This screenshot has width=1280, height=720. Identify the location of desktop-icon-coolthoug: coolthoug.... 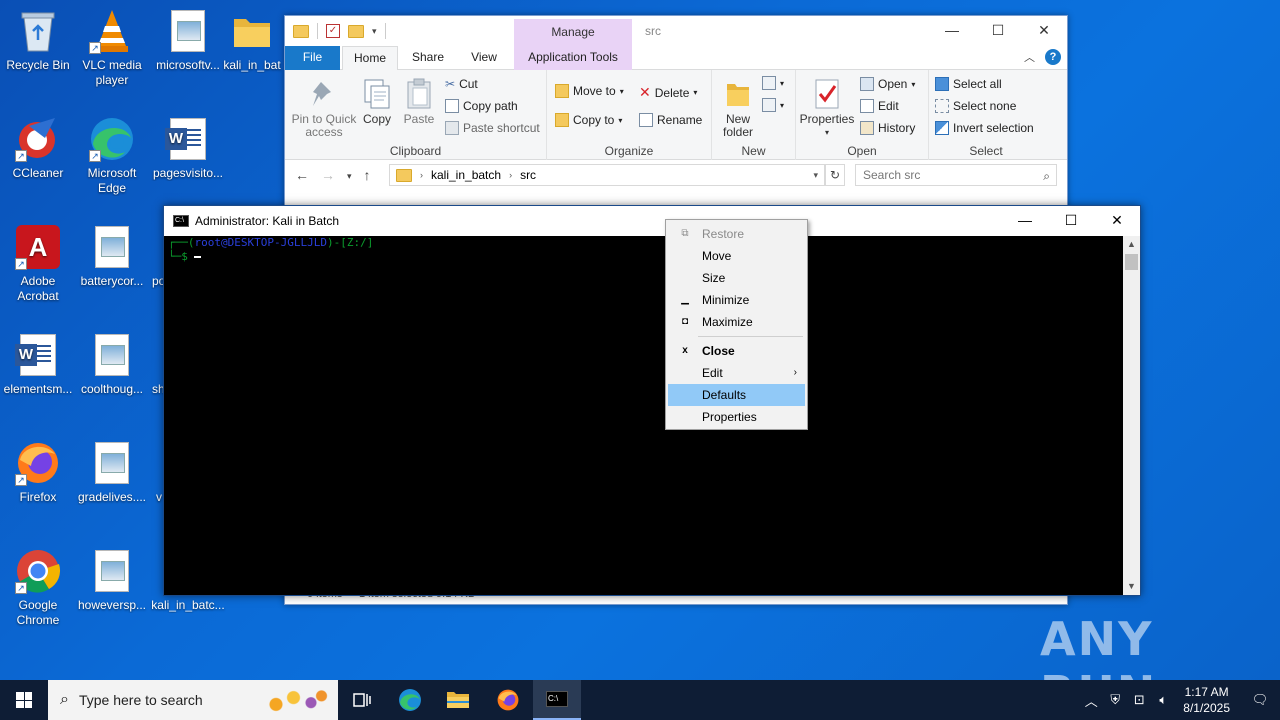
(112, 364).